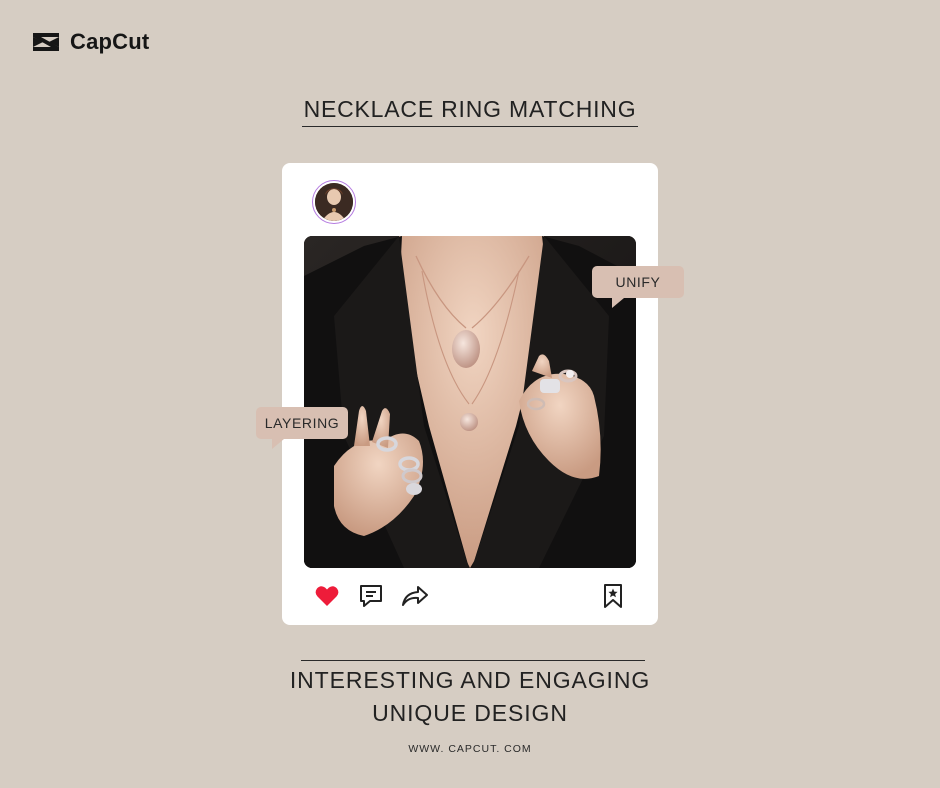 The height and width of the screenshot is (788, 940). I want to click on brand: CapCut, so click(89, 42).